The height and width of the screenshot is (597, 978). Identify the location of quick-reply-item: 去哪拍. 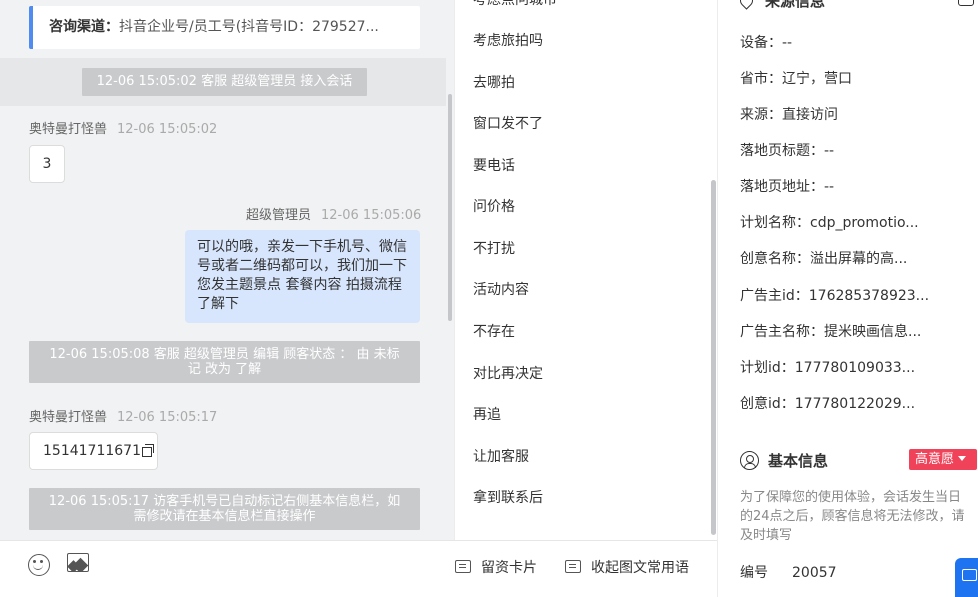
(494, 82).